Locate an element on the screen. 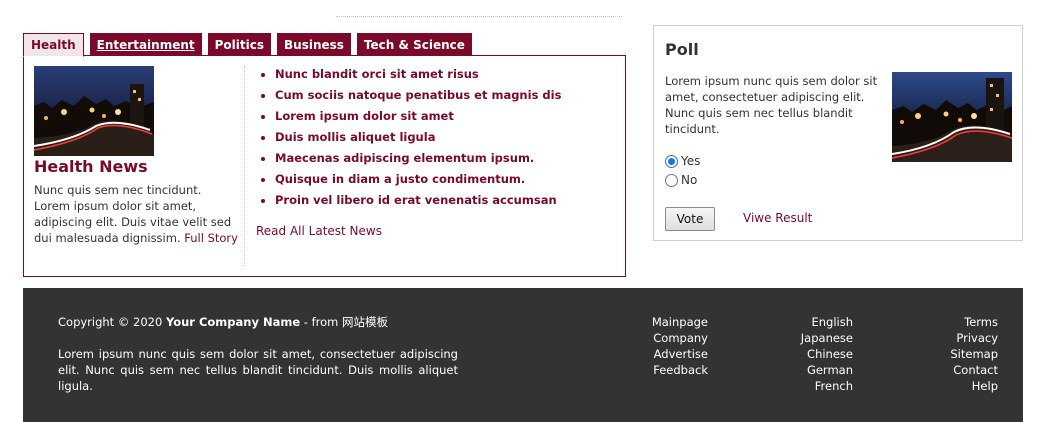 The image size is (1046, 422). footer-language-links: English Japanese Chinese German French is located at coordinates (827, 354).